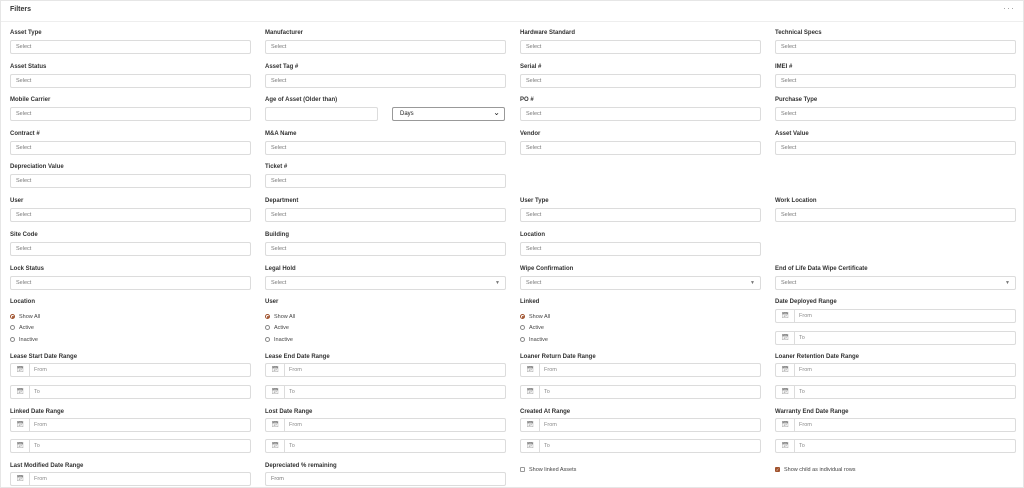 This screenshot has height=488, width=1024. I want to click on work-location-label: Work Location, so click(796, 201).